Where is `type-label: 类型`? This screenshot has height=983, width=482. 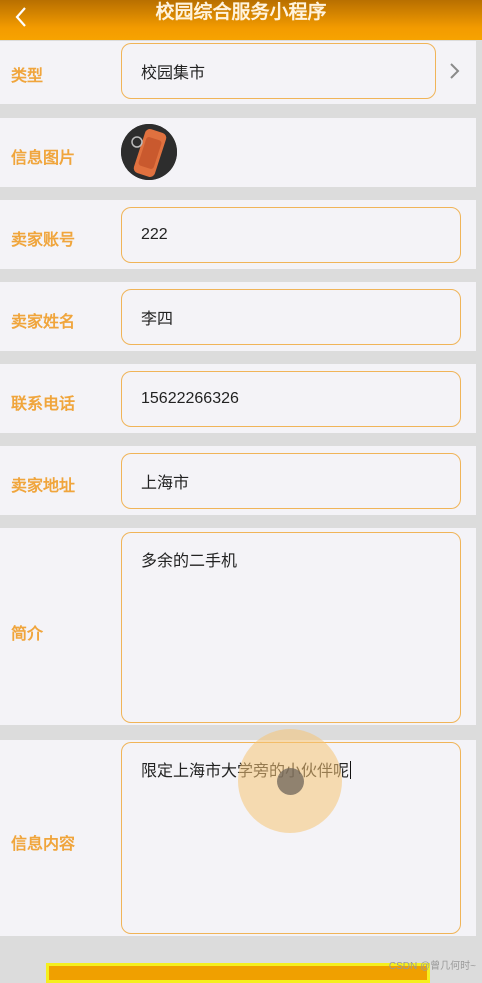 type-label: 类型 is located at coordinates (27, 76).